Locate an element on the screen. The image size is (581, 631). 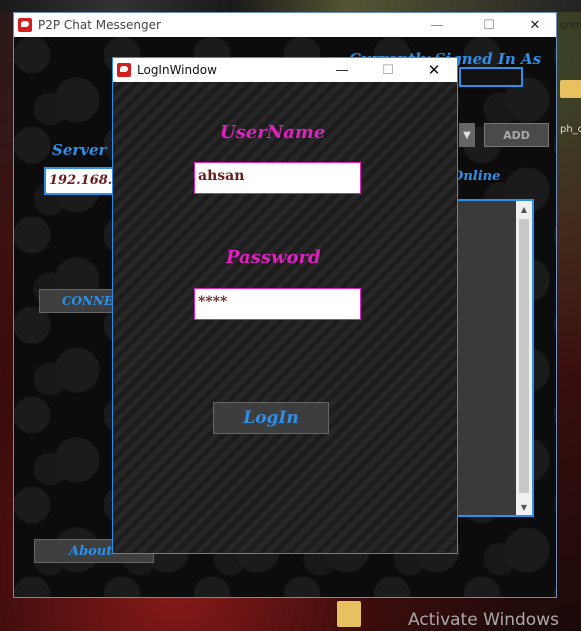
activate-windows-watermark: Activate Windows is located at coordinates (483, 620).